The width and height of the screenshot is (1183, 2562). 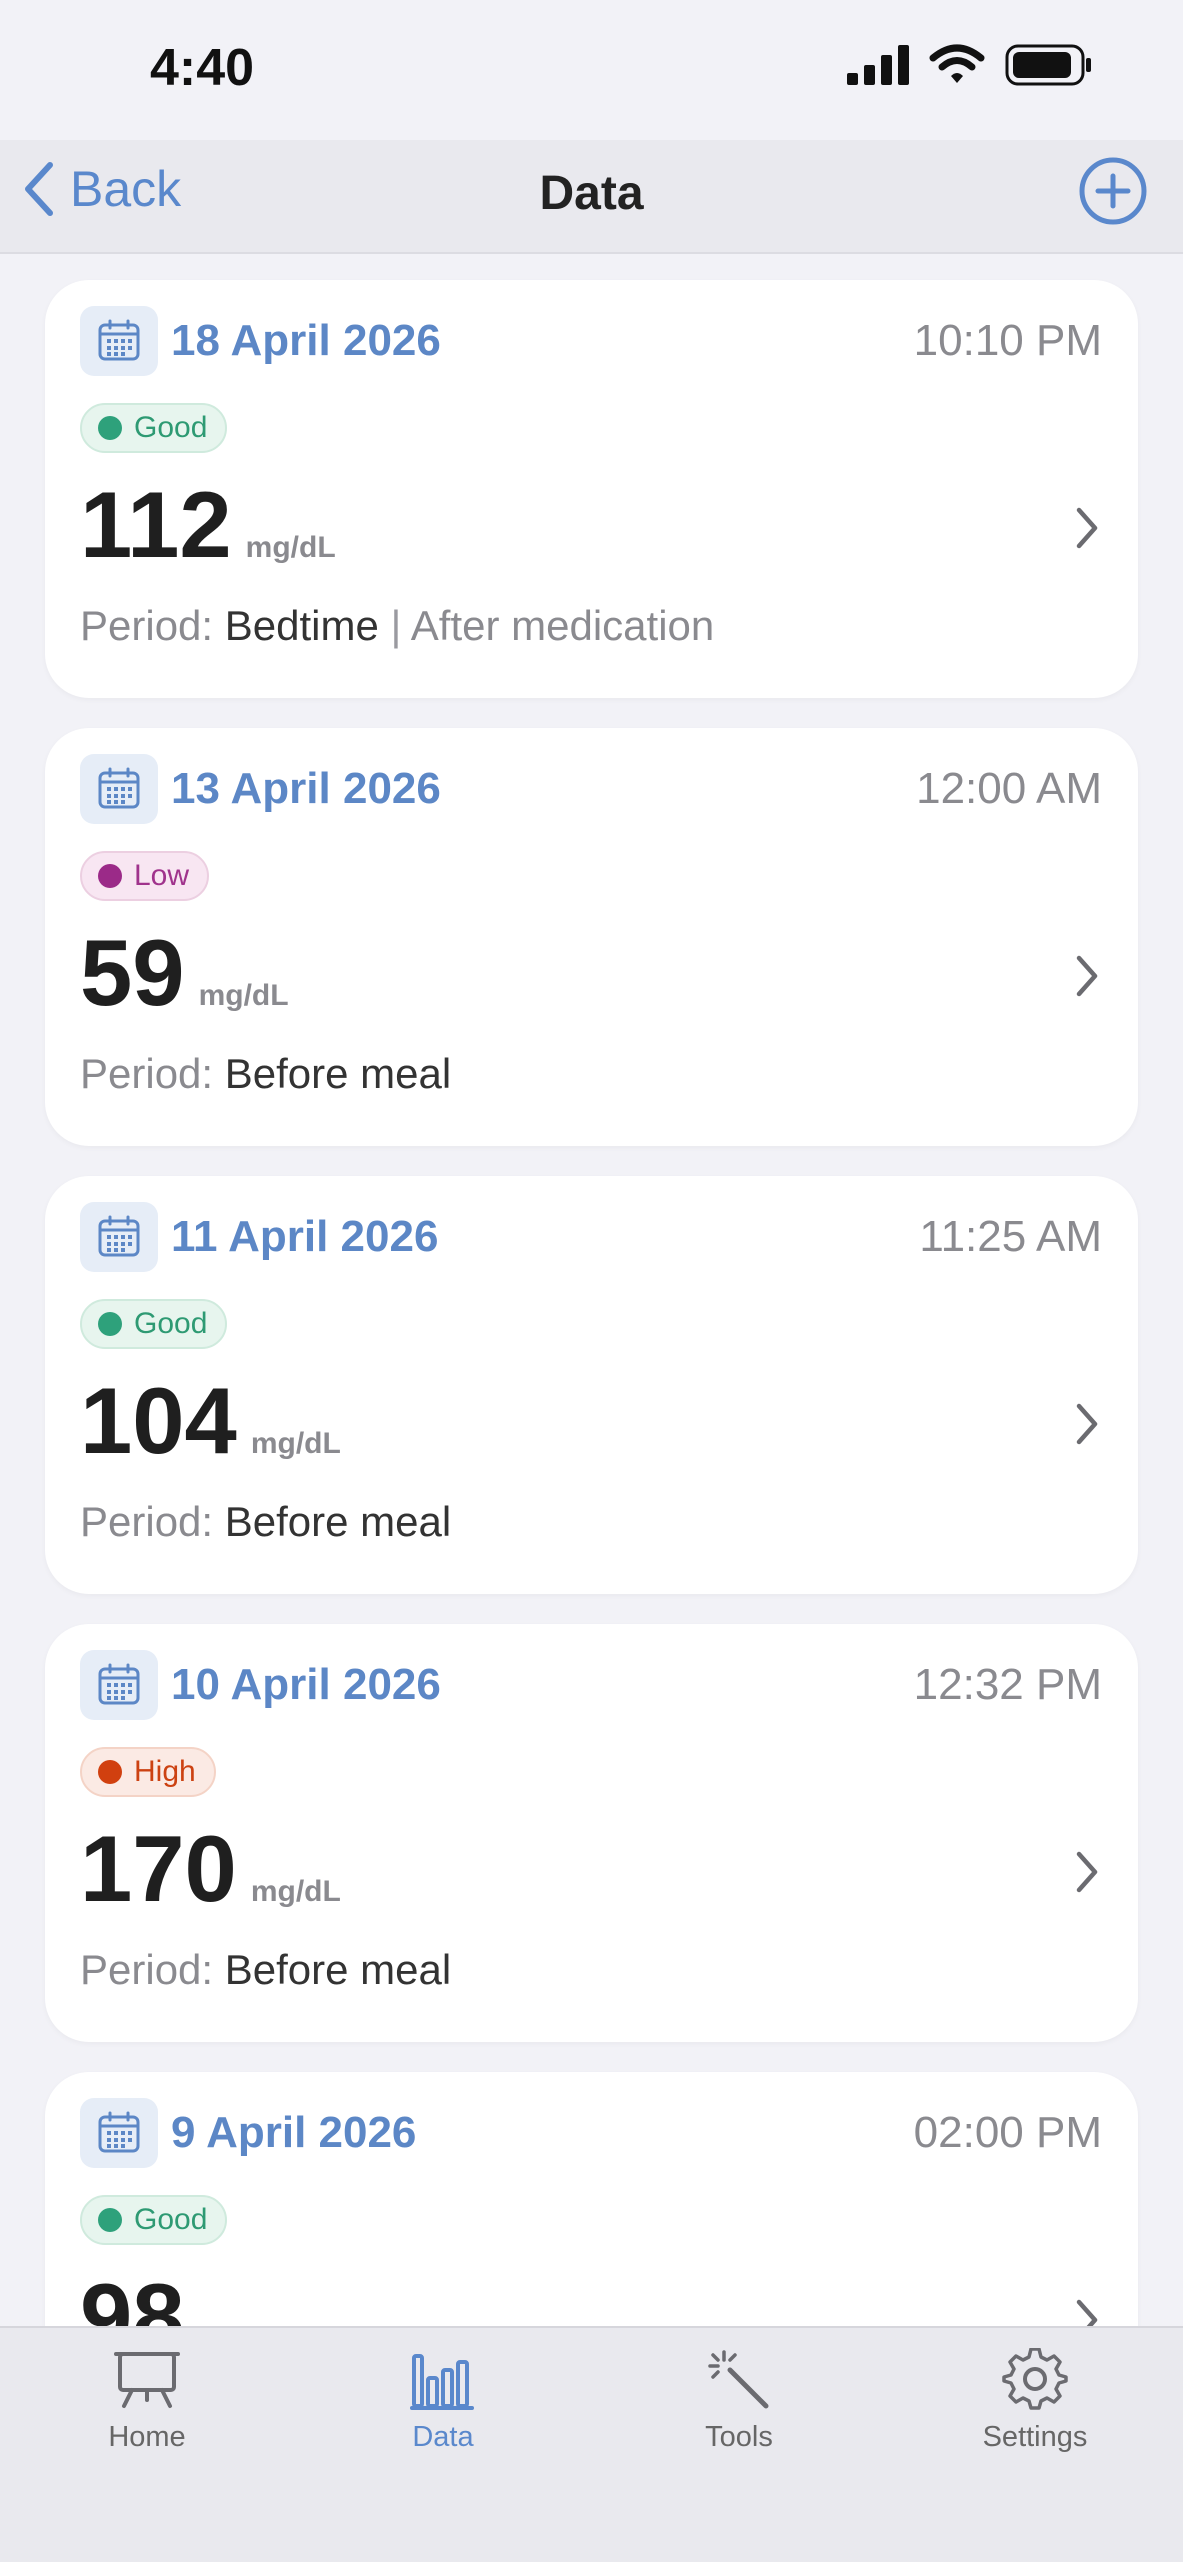 I want to click on status-icons, so click(x=970, y=65).